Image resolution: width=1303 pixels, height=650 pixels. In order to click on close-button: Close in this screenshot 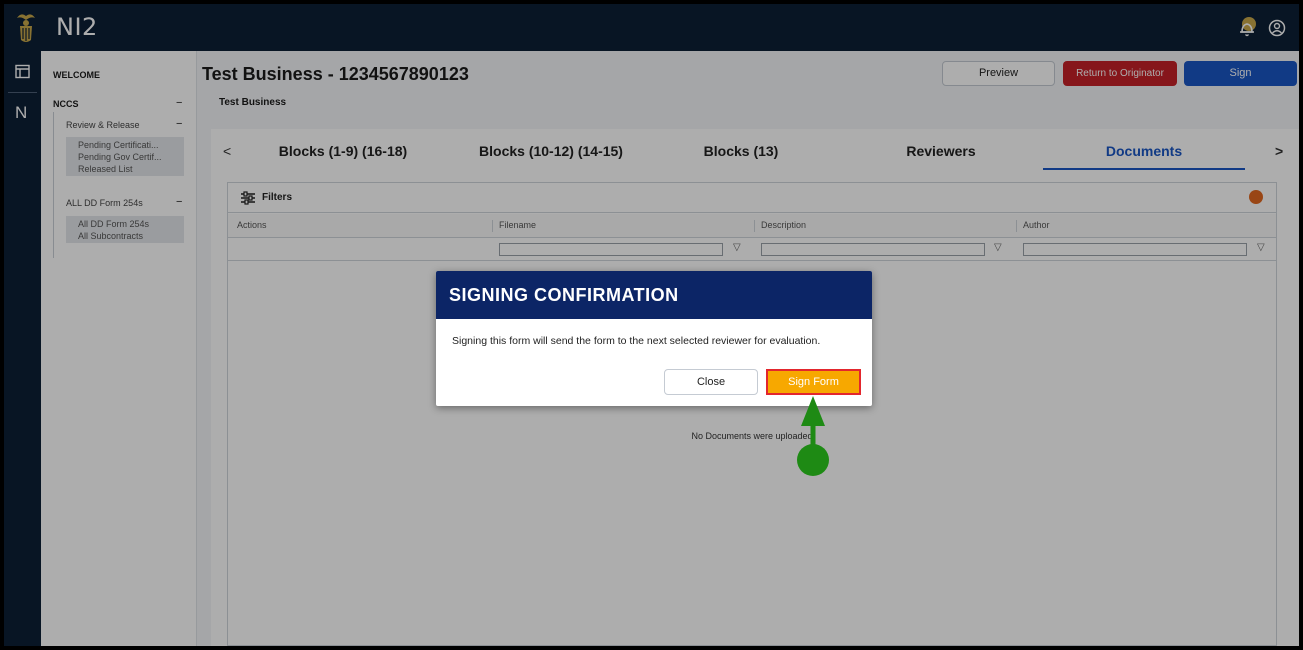, I will do `click(711, 382)`.